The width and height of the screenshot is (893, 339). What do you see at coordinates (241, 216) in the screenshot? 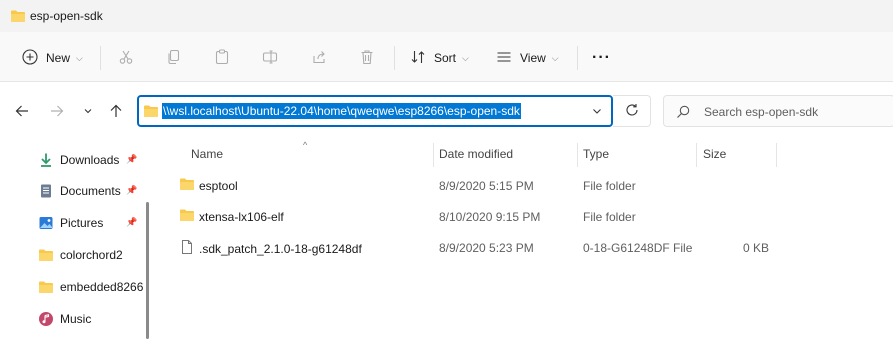
I see `file-name: xtensa-lx106-elf` at bounding box center [241, 216].